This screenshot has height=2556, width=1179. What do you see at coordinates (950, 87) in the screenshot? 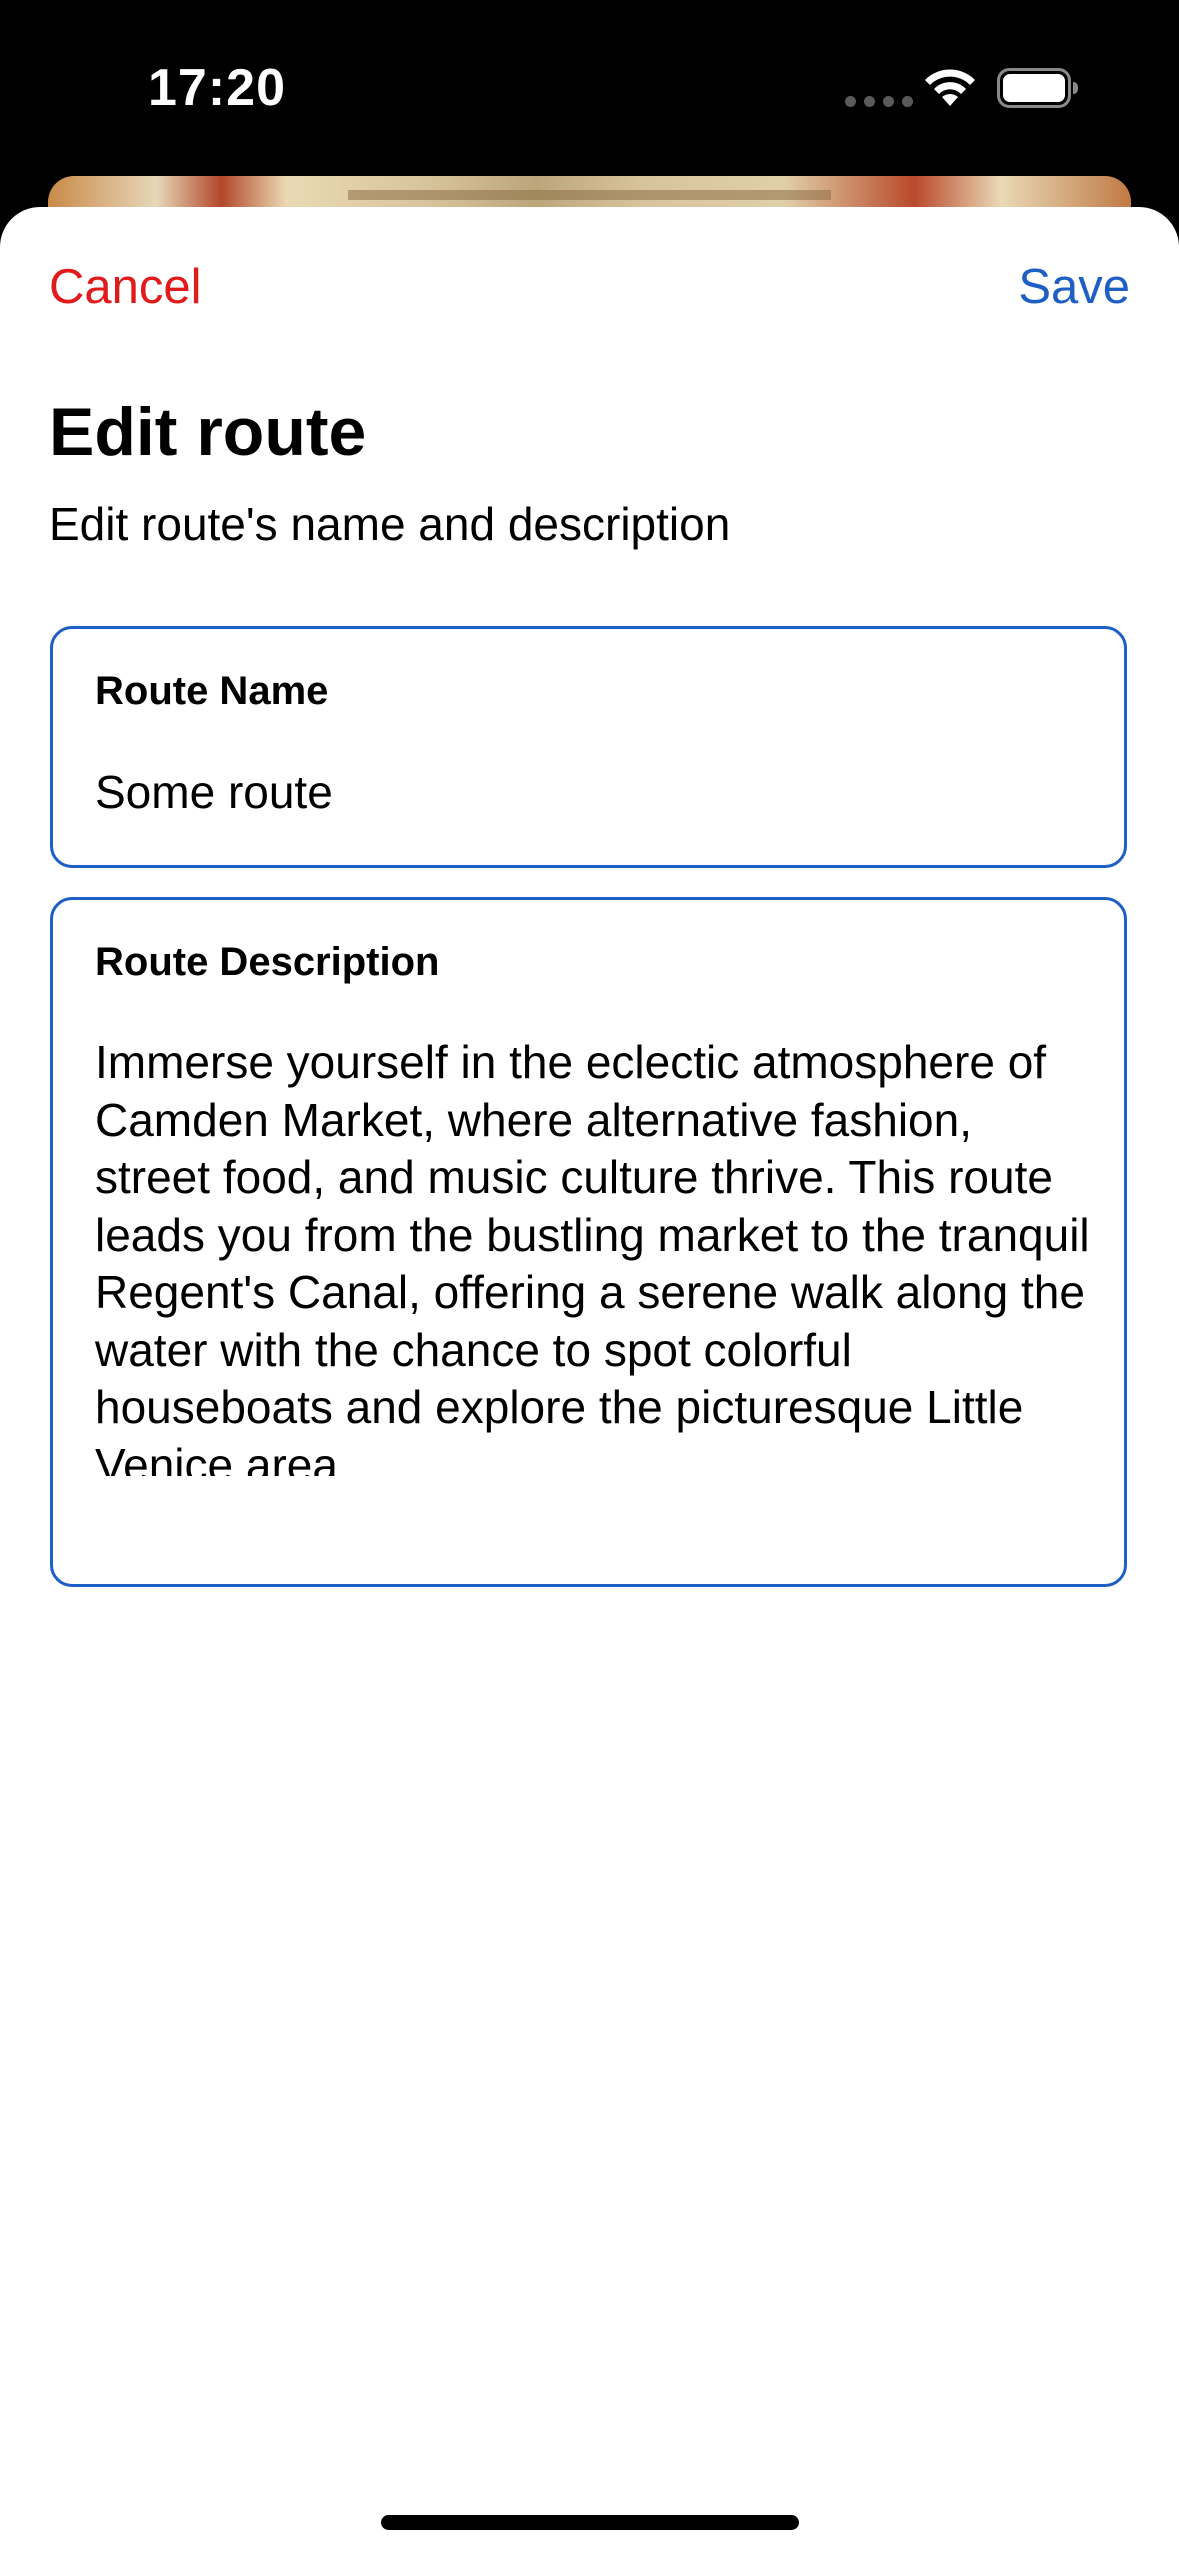
I see `wifi-icon` at bounding box center [950, 87].